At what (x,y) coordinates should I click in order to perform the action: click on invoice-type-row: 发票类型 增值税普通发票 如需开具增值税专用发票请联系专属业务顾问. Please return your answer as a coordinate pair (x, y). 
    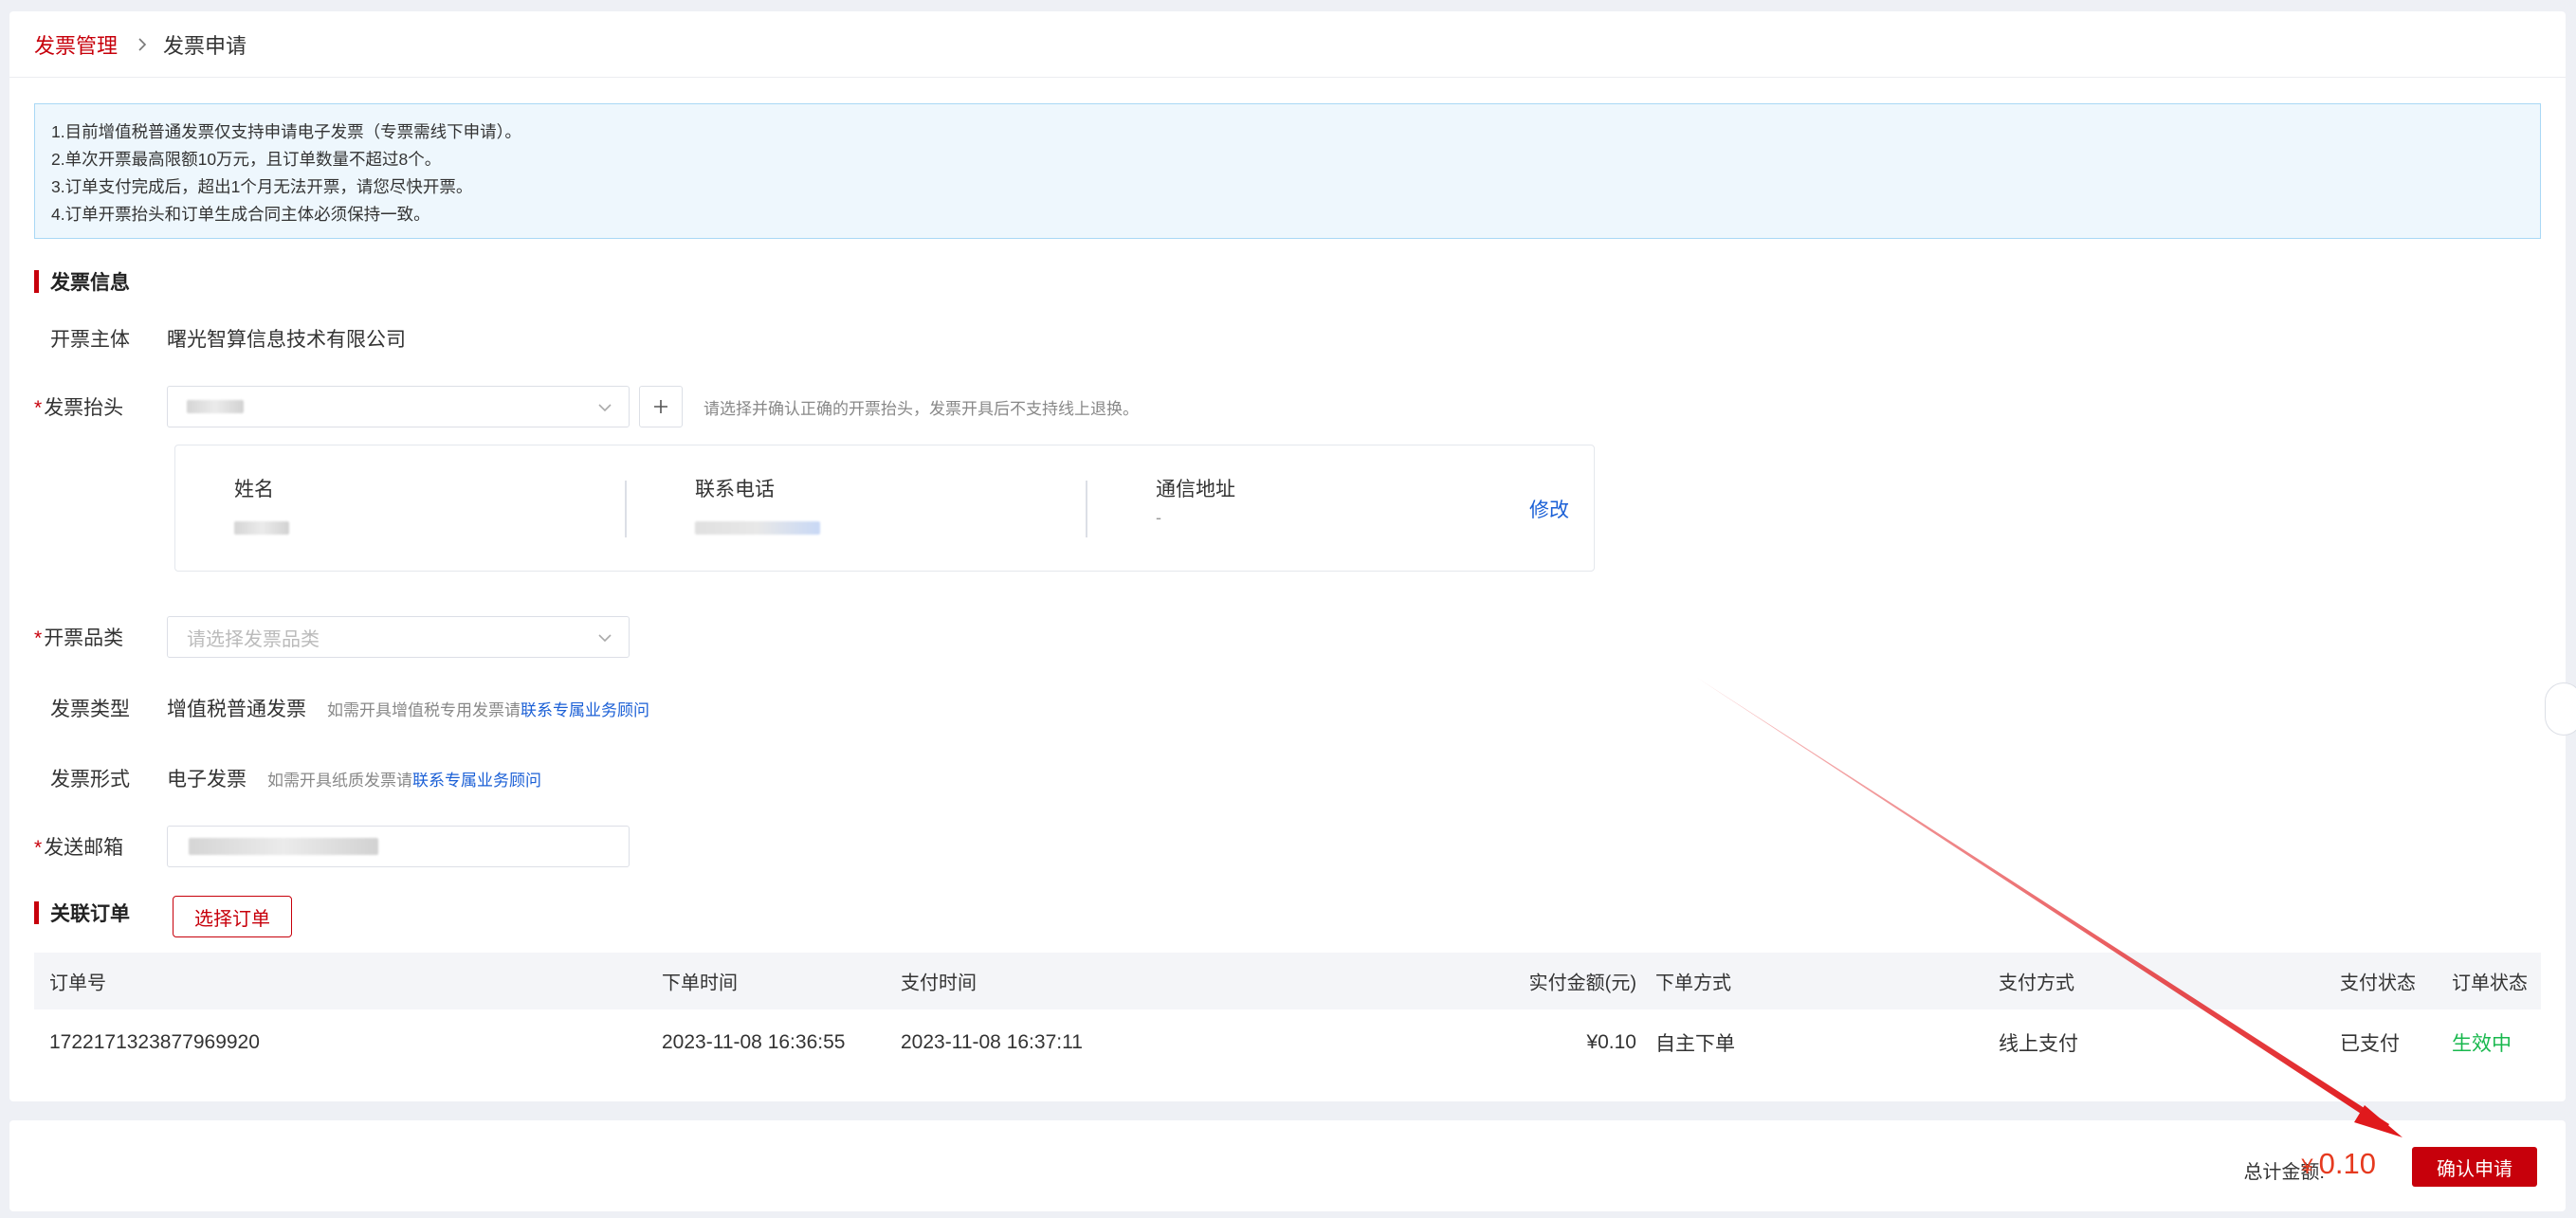
    Looking at the image, I should click on (341, 708).